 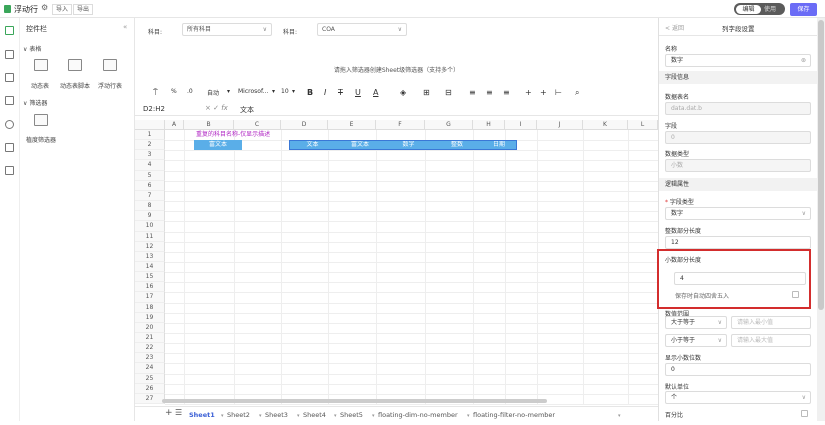 What do you see at coordinates (150, 246) in the screenshot?
I see `row-header: 12` at bounding box center [150, 246].